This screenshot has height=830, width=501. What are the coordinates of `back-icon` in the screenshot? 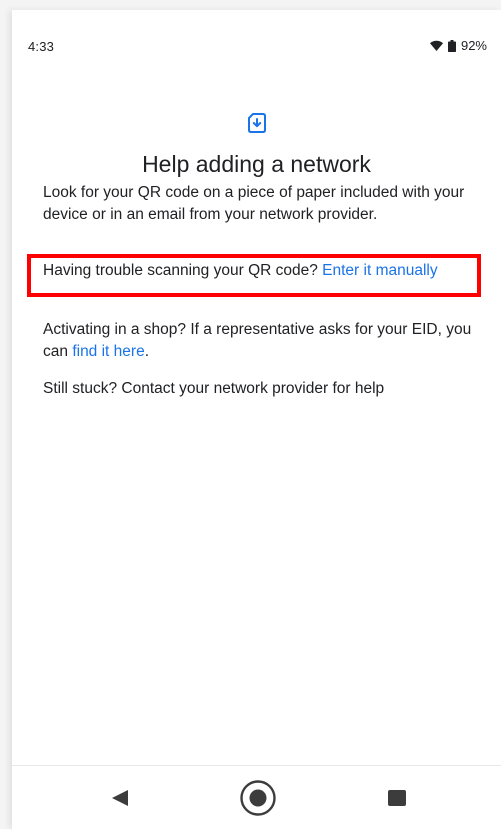 It's located at (120, 798).